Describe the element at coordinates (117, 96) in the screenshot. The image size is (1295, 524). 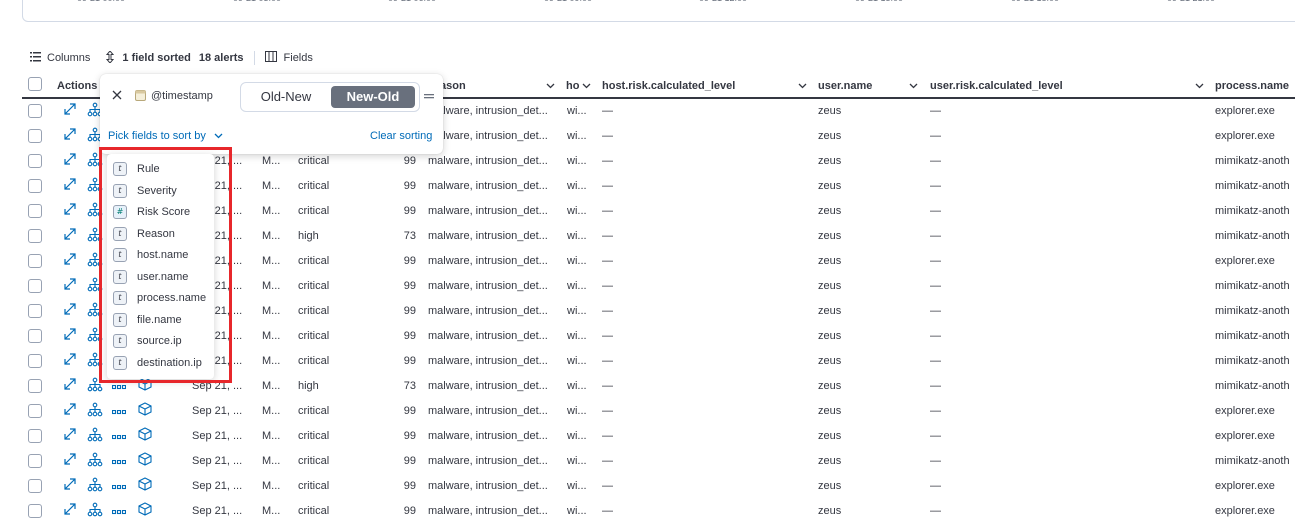
I see `close-icon` at that location.